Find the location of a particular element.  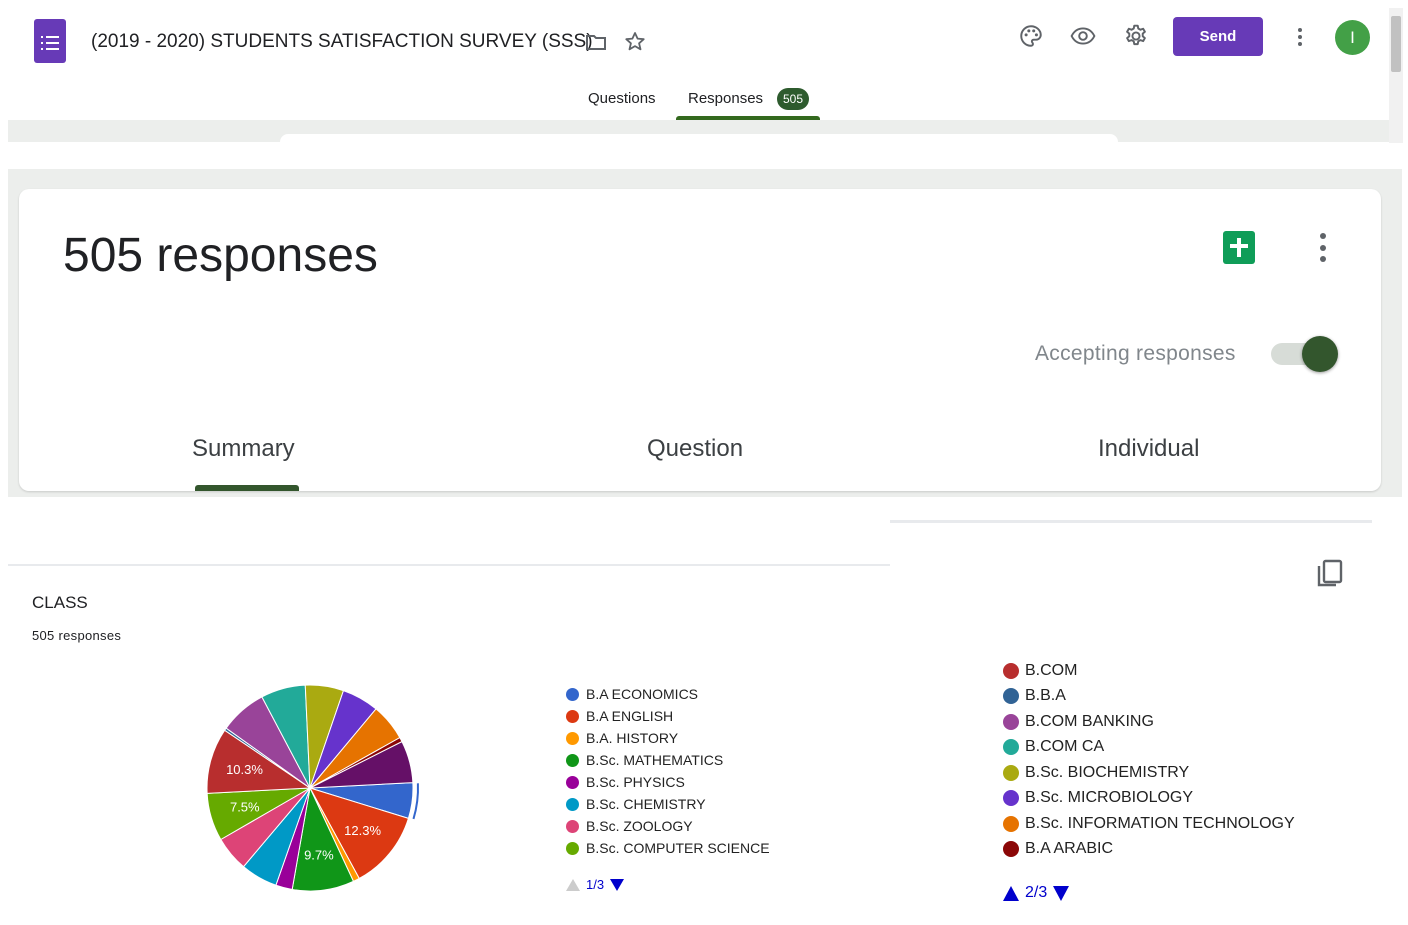

card-top-edge is located at coordinates (699, 139).